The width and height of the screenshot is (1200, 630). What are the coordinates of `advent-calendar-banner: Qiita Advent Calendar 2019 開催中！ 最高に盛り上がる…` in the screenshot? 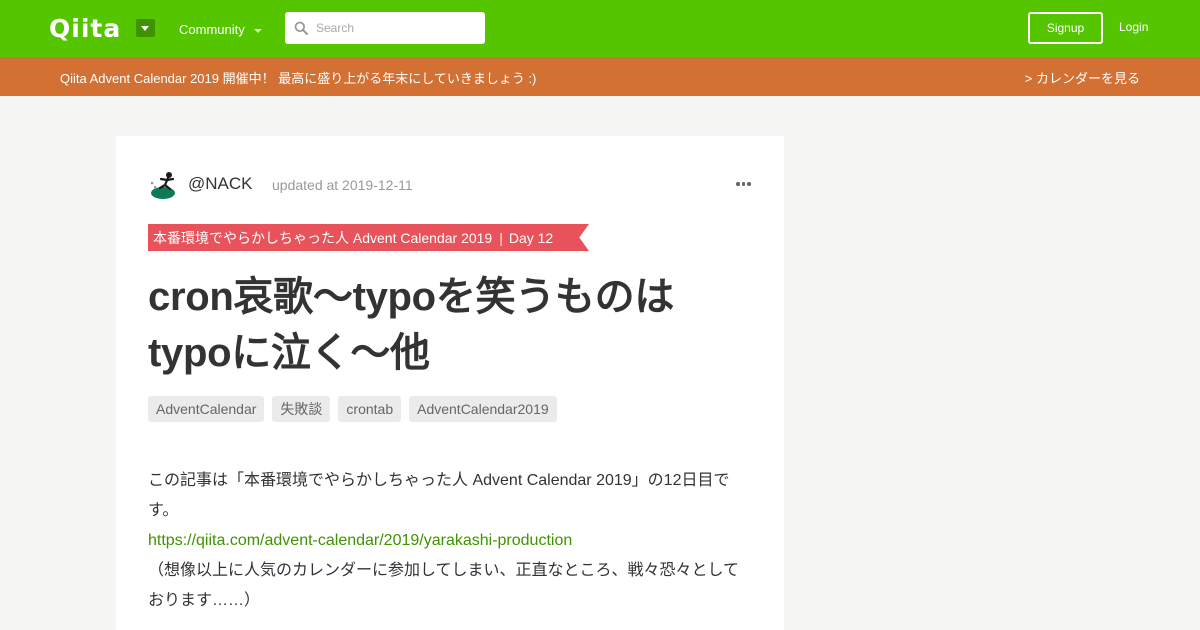 It's located at (600, 76).